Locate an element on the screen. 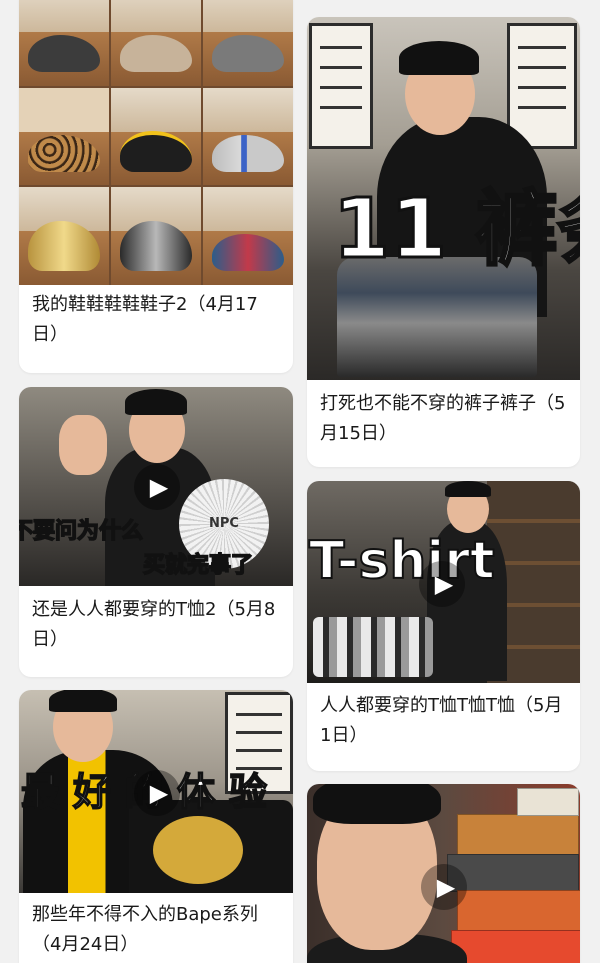 The image size is (600, 963). video-title: 打死也不能不穿的裤子裤子（5月15日） is located at coordinates (444, 419).